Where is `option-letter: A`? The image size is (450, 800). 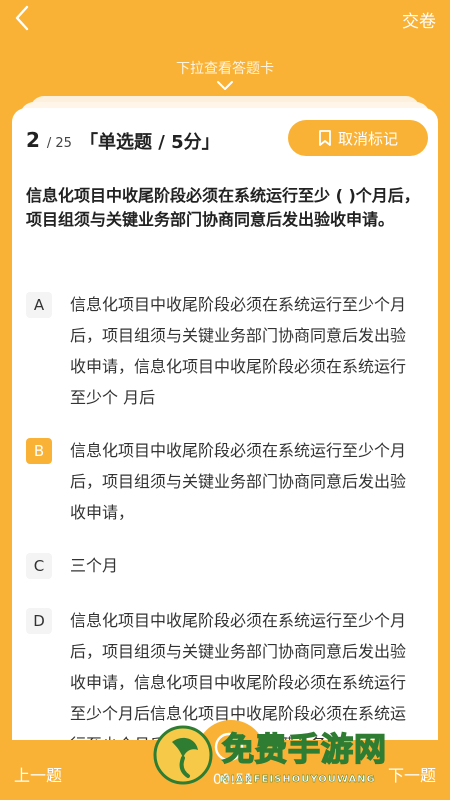
option-letter: A is located at coordinates (39, 305).